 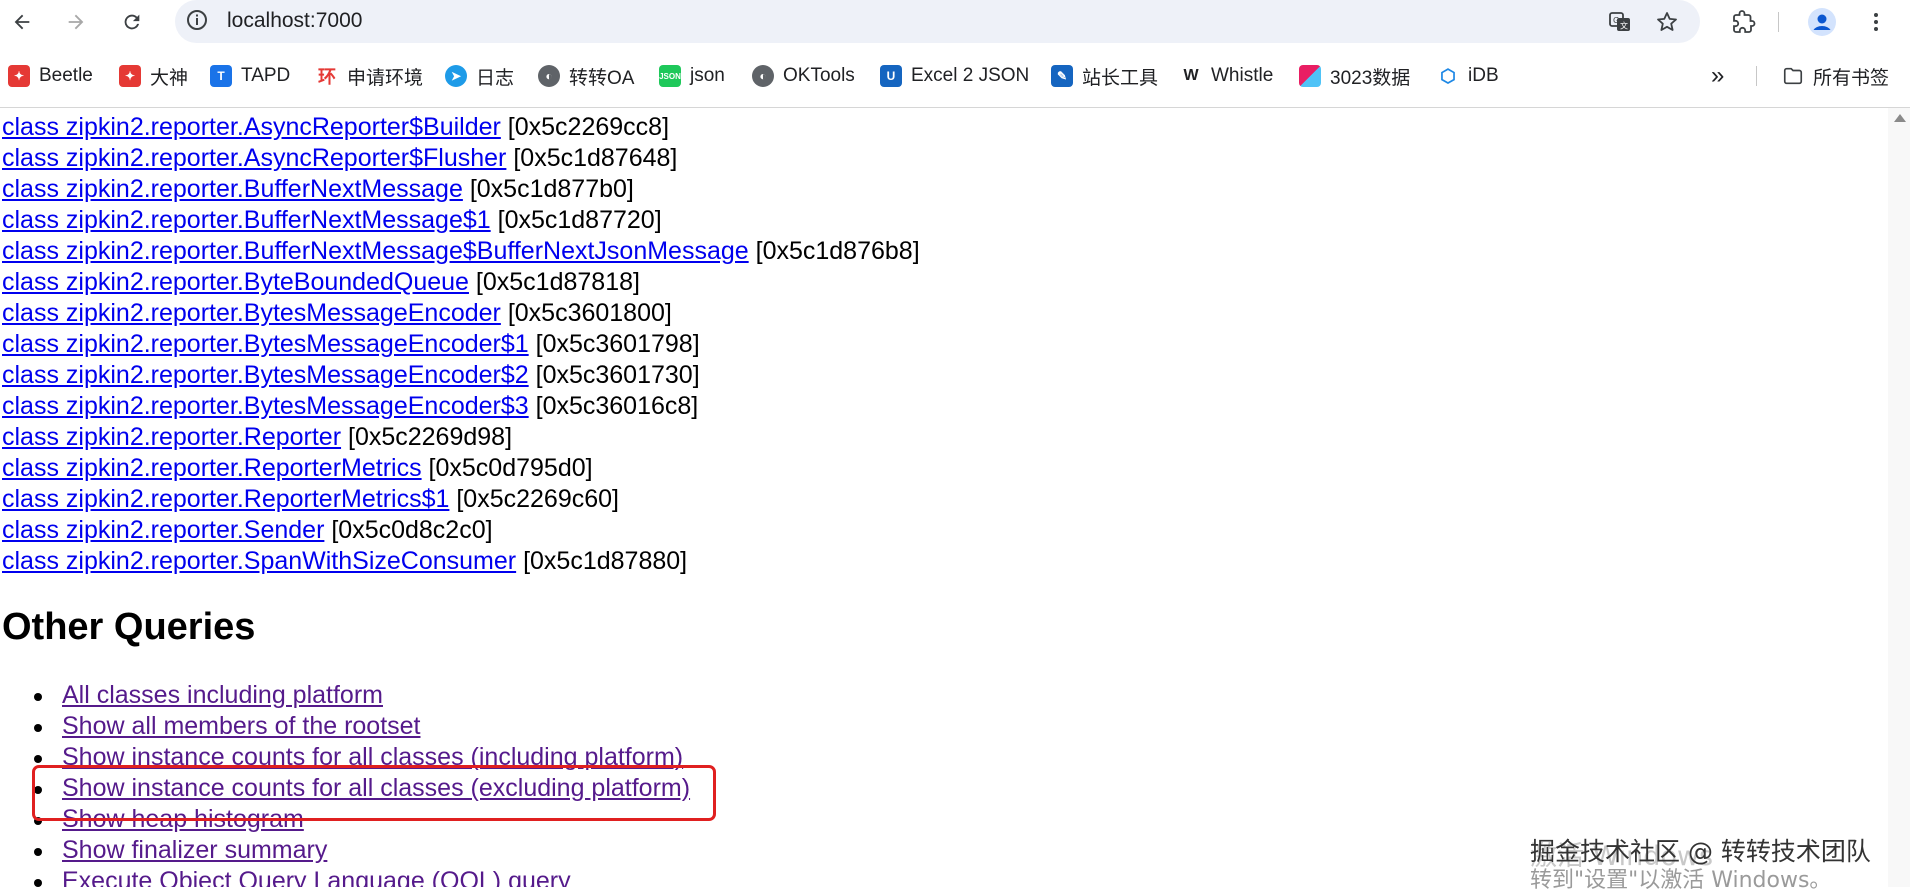 I want to click on arrow-right-icon, so click(x=76, y=22).